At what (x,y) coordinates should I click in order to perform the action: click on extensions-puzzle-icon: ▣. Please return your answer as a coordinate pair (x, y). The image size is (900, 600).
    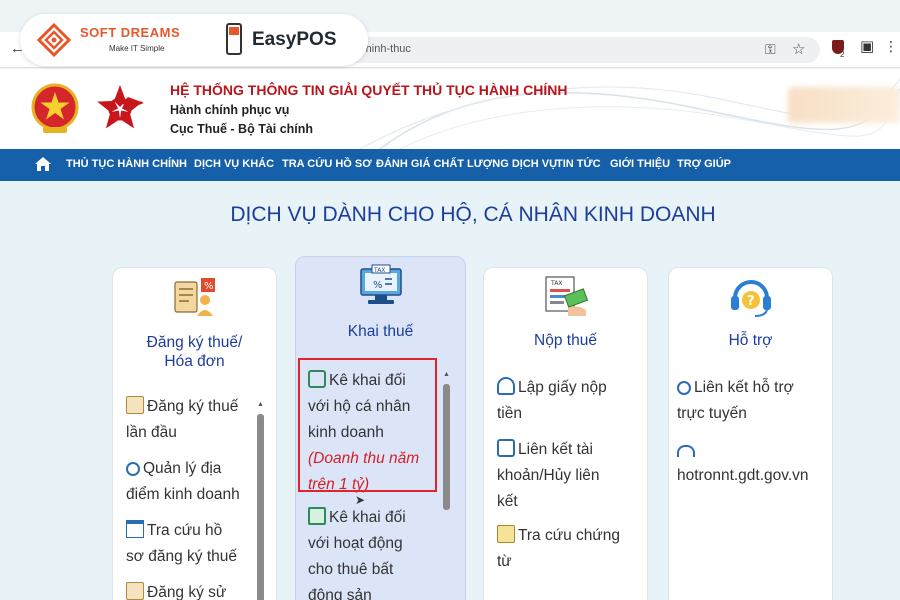
    Looking at the image, I should click on (867, 46).